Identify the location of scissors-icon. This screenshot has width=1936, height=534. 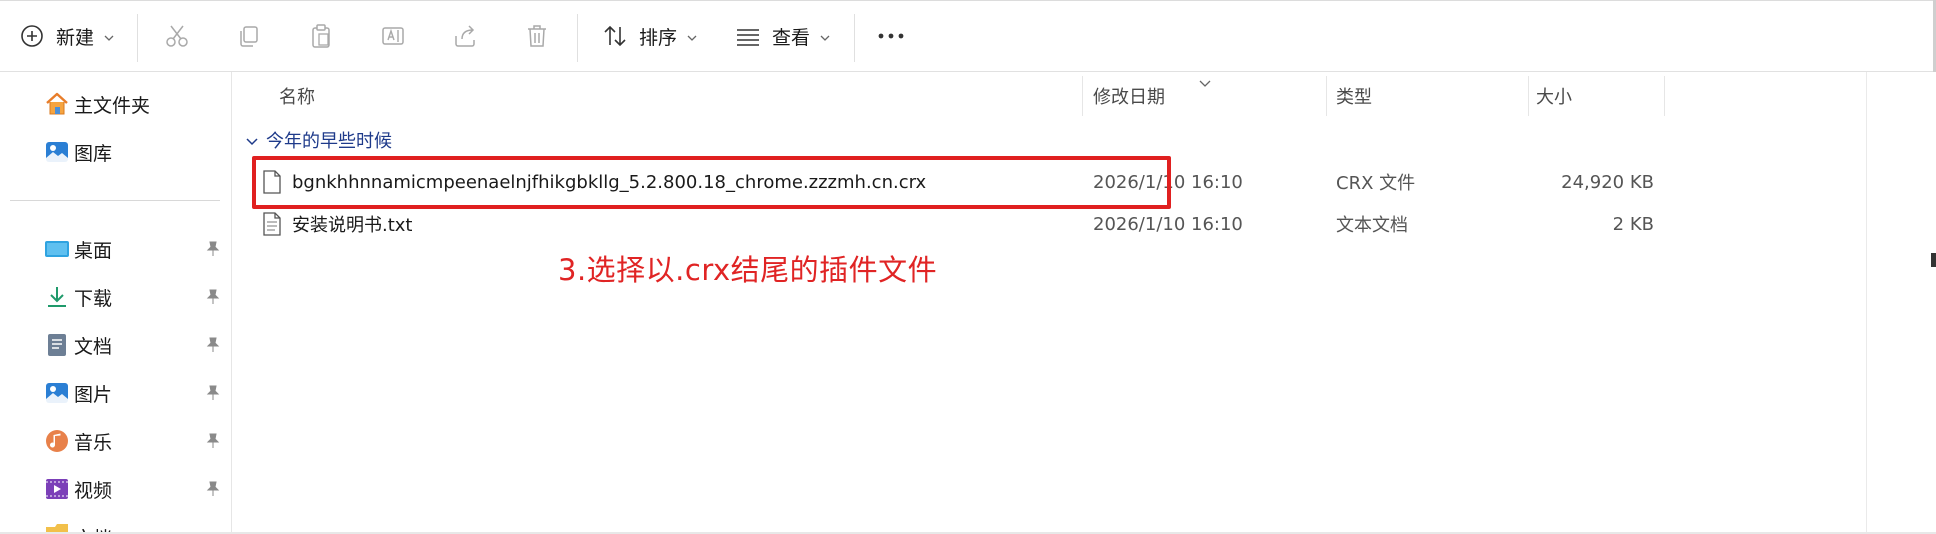
(177, 36).